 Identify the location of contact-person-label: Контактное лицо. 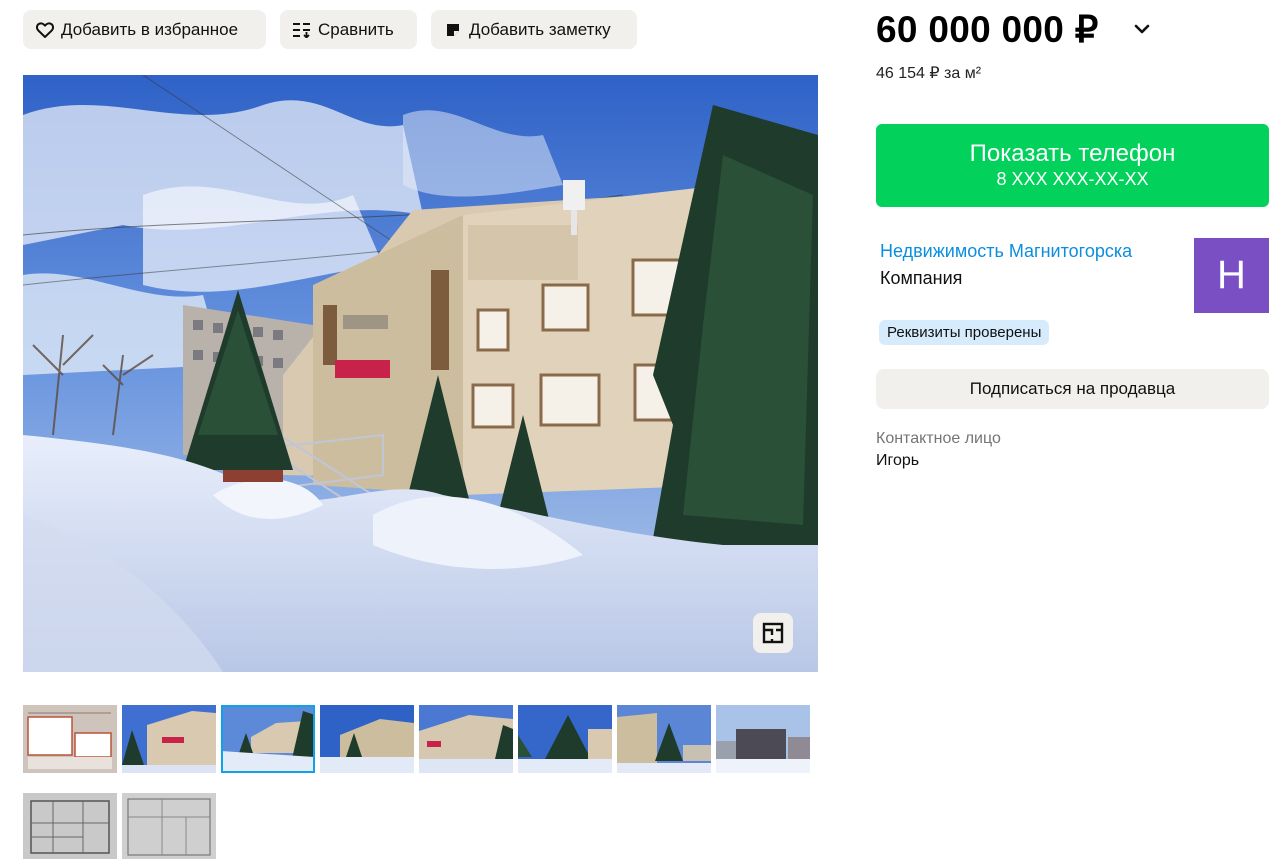
(938, 438).